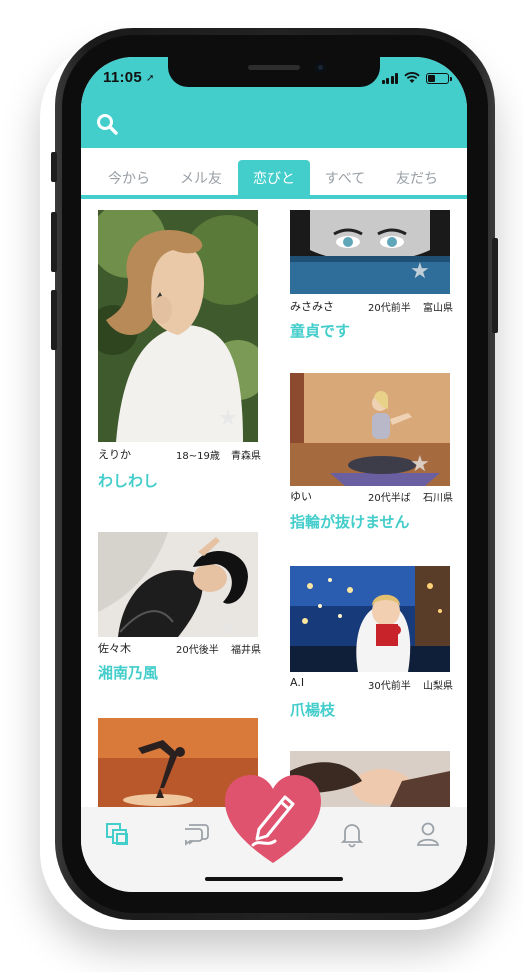 This screenshot has height=972, width=523. What do you see at coordinates (201, 179) in the screenshot?
I see `tab-merutomo: メル友` at bounding box center [201, 179].